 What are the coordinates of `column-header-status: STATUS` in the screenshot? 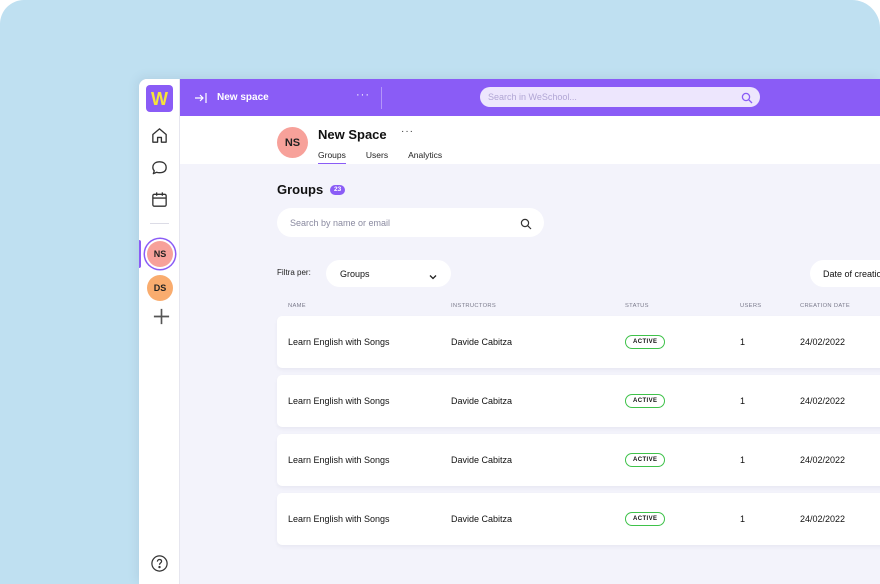 It's located at (637, 306).